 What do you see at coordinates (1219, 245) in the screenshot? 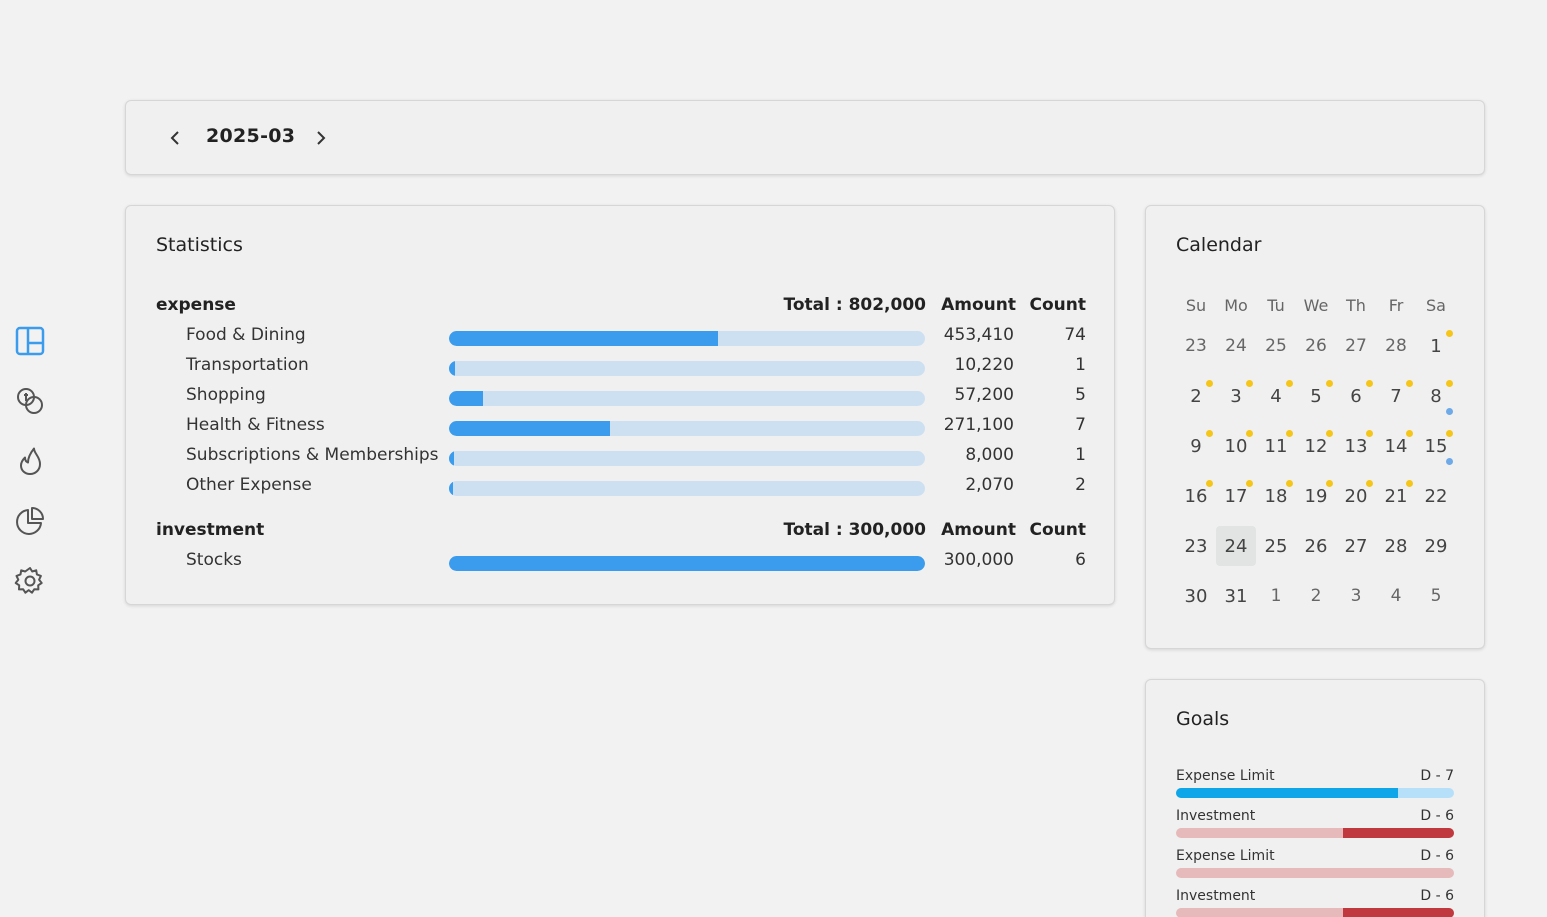
I see `calendar-title: Calendar` at bounding box center [1219, 245].